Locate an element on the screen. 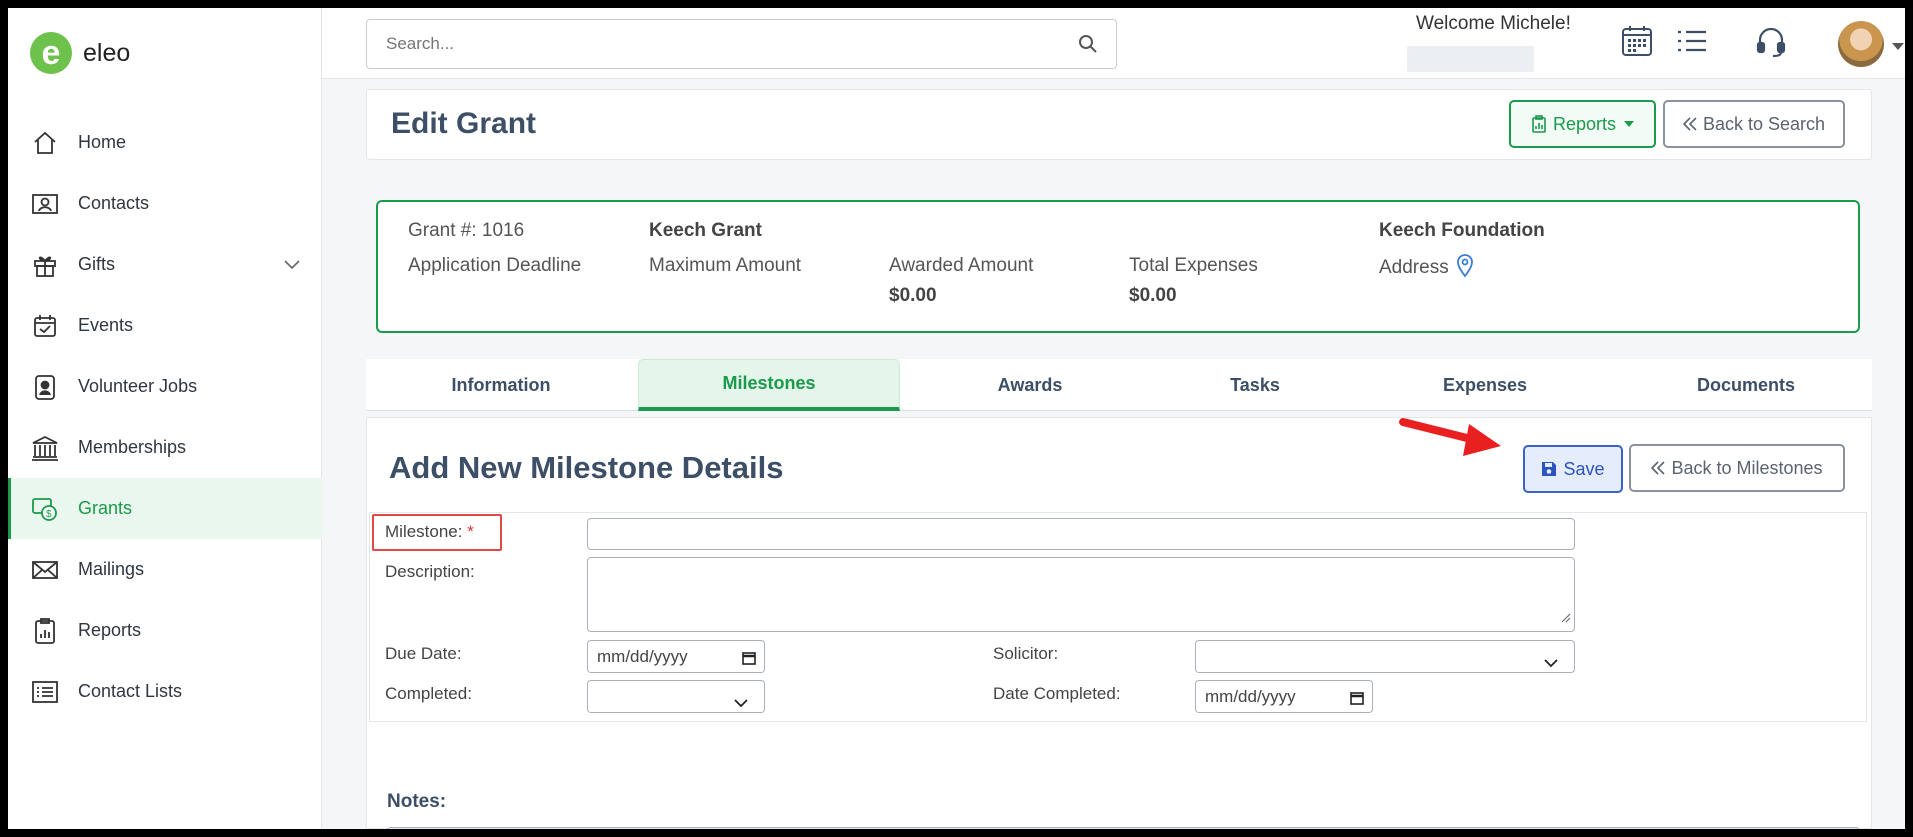 The width and height of the screenshot is (1913, 837). logo: e eleo is located at coordinates (80, 53).